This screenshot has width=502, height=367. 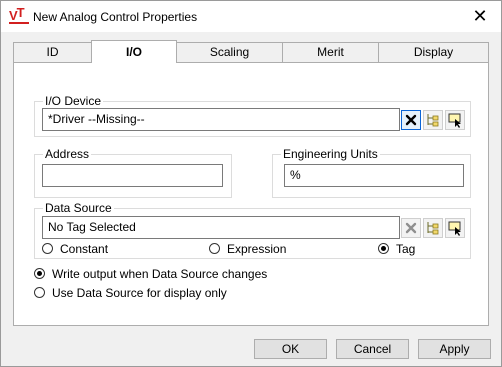 What do you see at coordinates (78, 208) in the screenshot?
I see `data-source-label: Data Source` at bounding box center [78, 208].